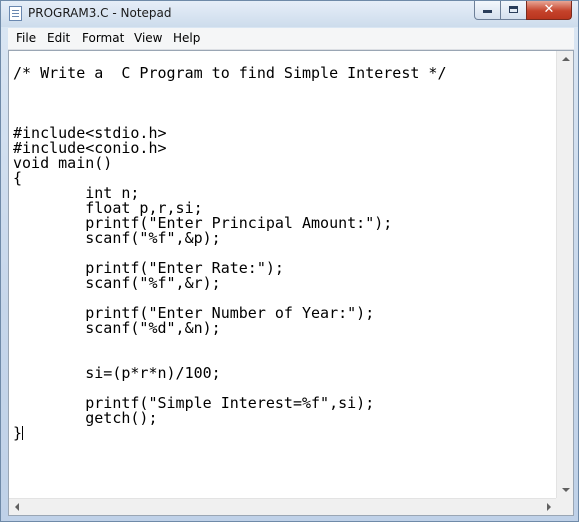  Describe the element at coordinates (15, 13) in the screenshot. I see `notepad-icon` at that location.